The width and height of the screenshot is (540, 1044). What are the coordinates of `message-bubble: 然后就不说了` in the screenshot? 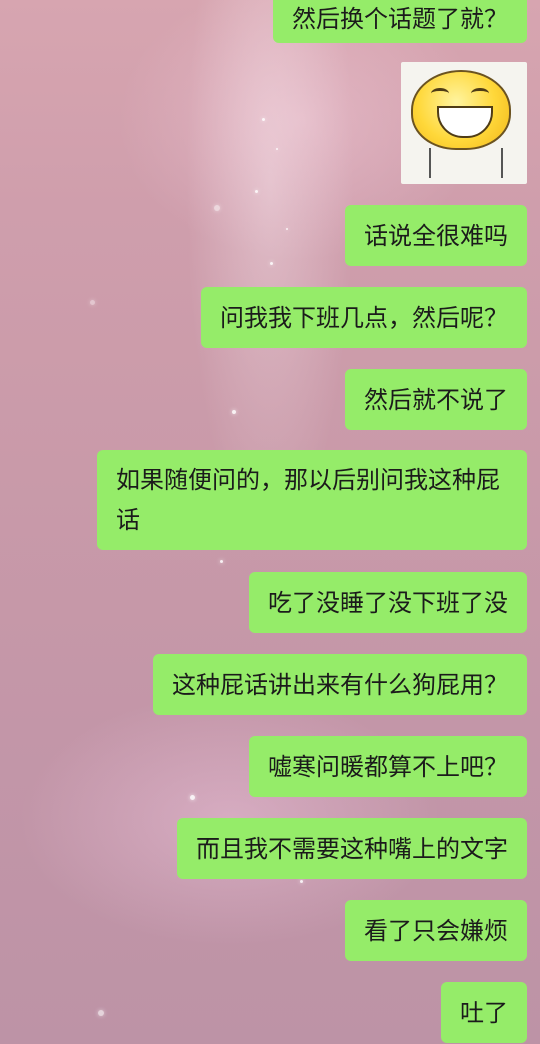 It's located at (436, 399).